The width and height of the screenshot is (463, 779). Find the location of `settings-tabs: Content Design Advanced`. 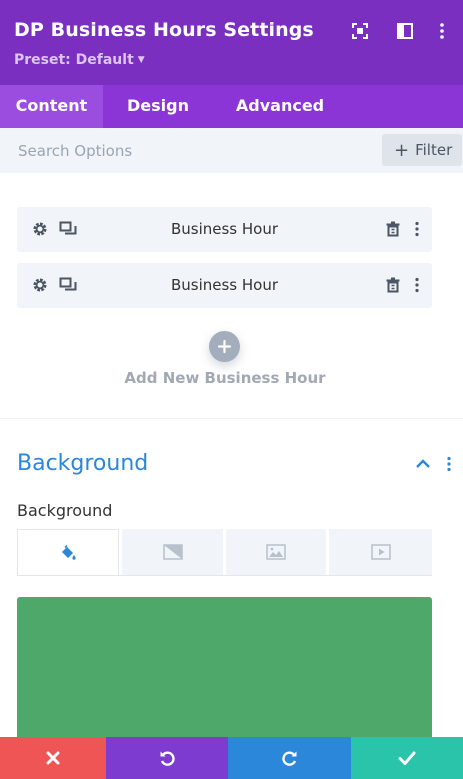

settings-tabs: Content Design Advanced is located at coordinates (231, 106).